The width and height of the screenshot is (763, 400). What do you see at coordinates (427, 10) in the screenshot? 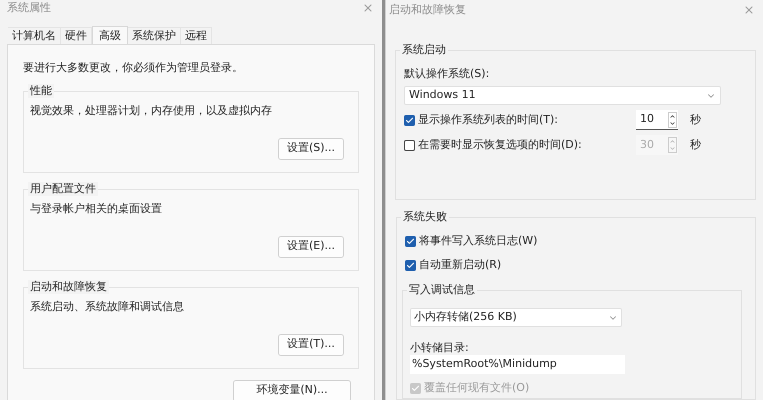
I see `window-title: 启动和故障恢复` at bounding box center [427, 10].